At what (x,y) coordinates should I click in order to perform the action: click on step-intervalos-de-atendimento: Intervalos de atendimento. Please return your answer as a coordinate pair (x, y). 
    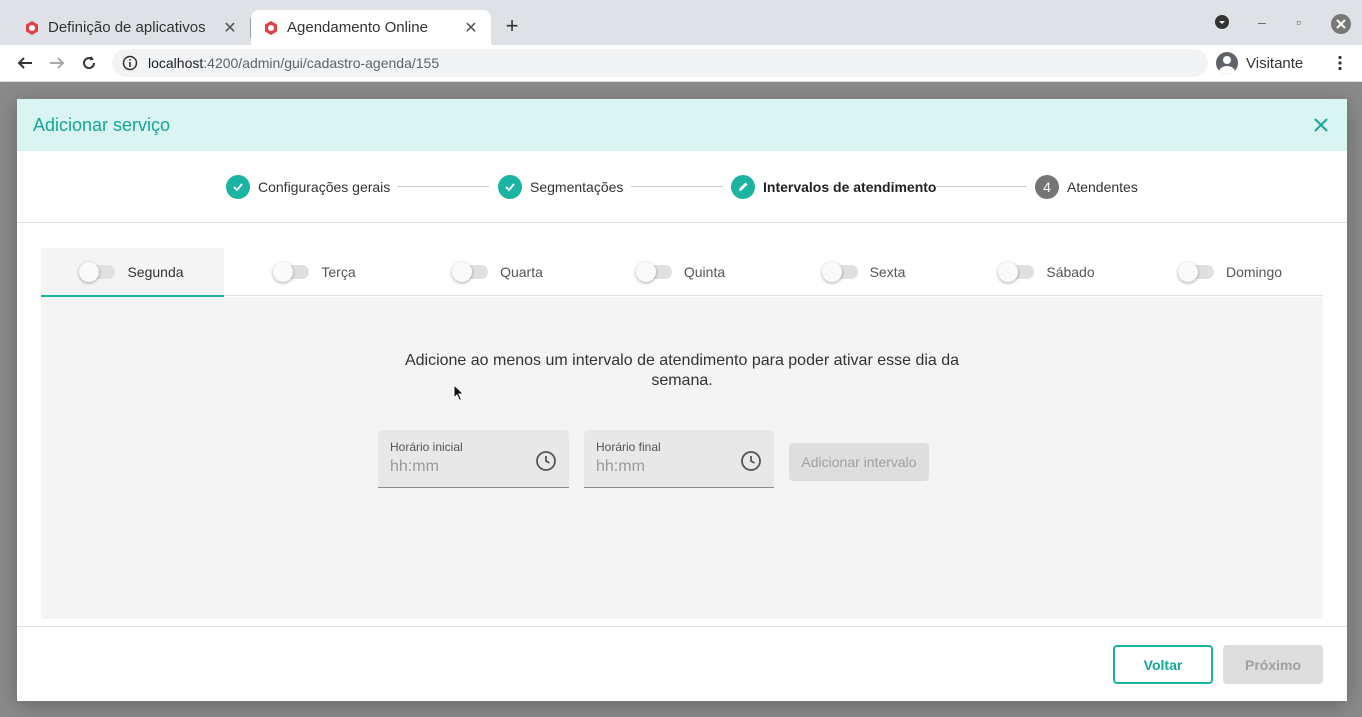
    Looking at the image, I should click on (833, 187).